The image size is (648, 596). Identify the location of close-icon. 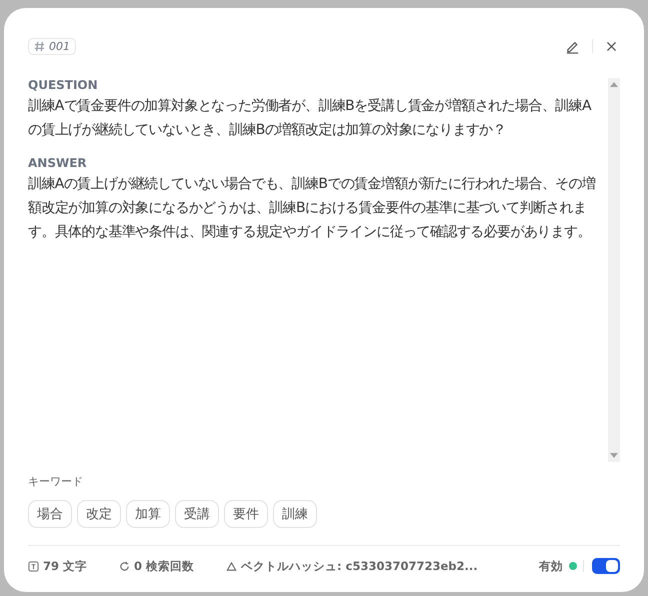
(611, 46).